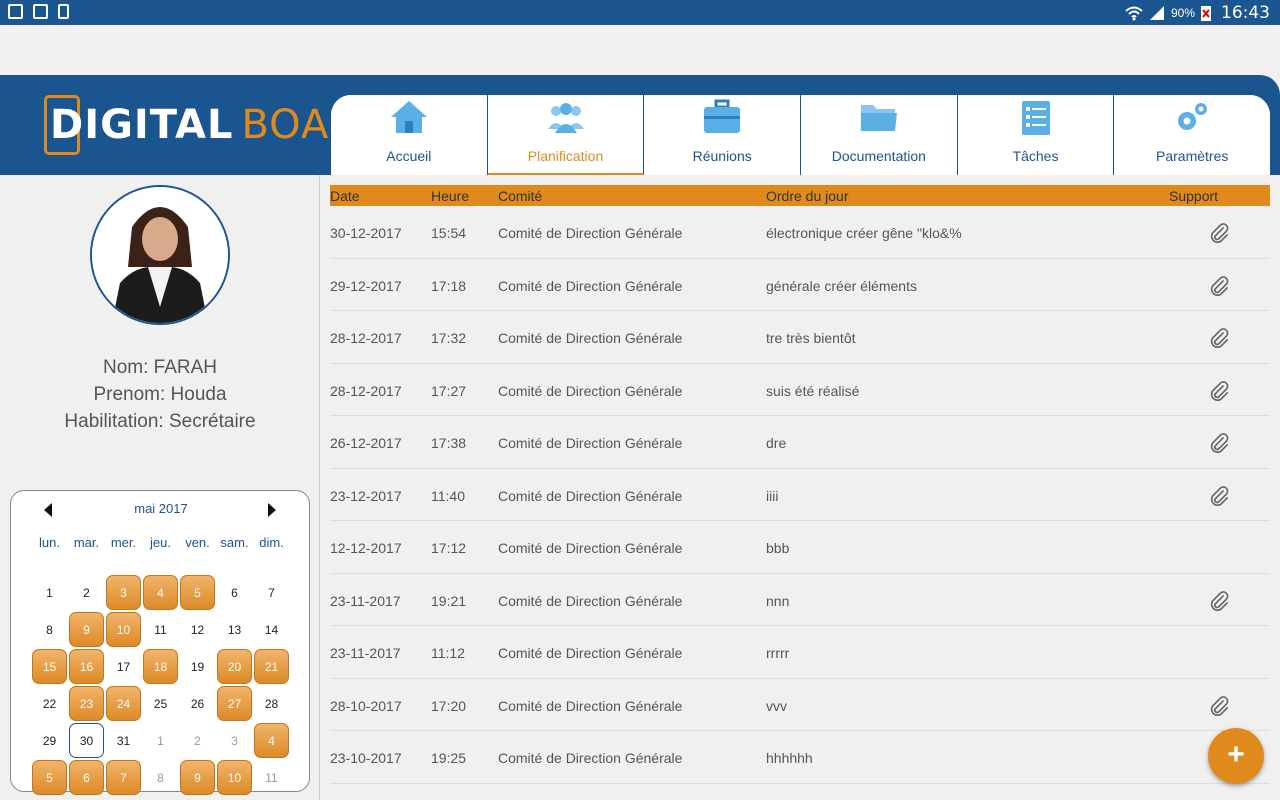  Describe the element at coordinates (49, 740) in the screenshot. I see `calendar-day: 29` at that location.